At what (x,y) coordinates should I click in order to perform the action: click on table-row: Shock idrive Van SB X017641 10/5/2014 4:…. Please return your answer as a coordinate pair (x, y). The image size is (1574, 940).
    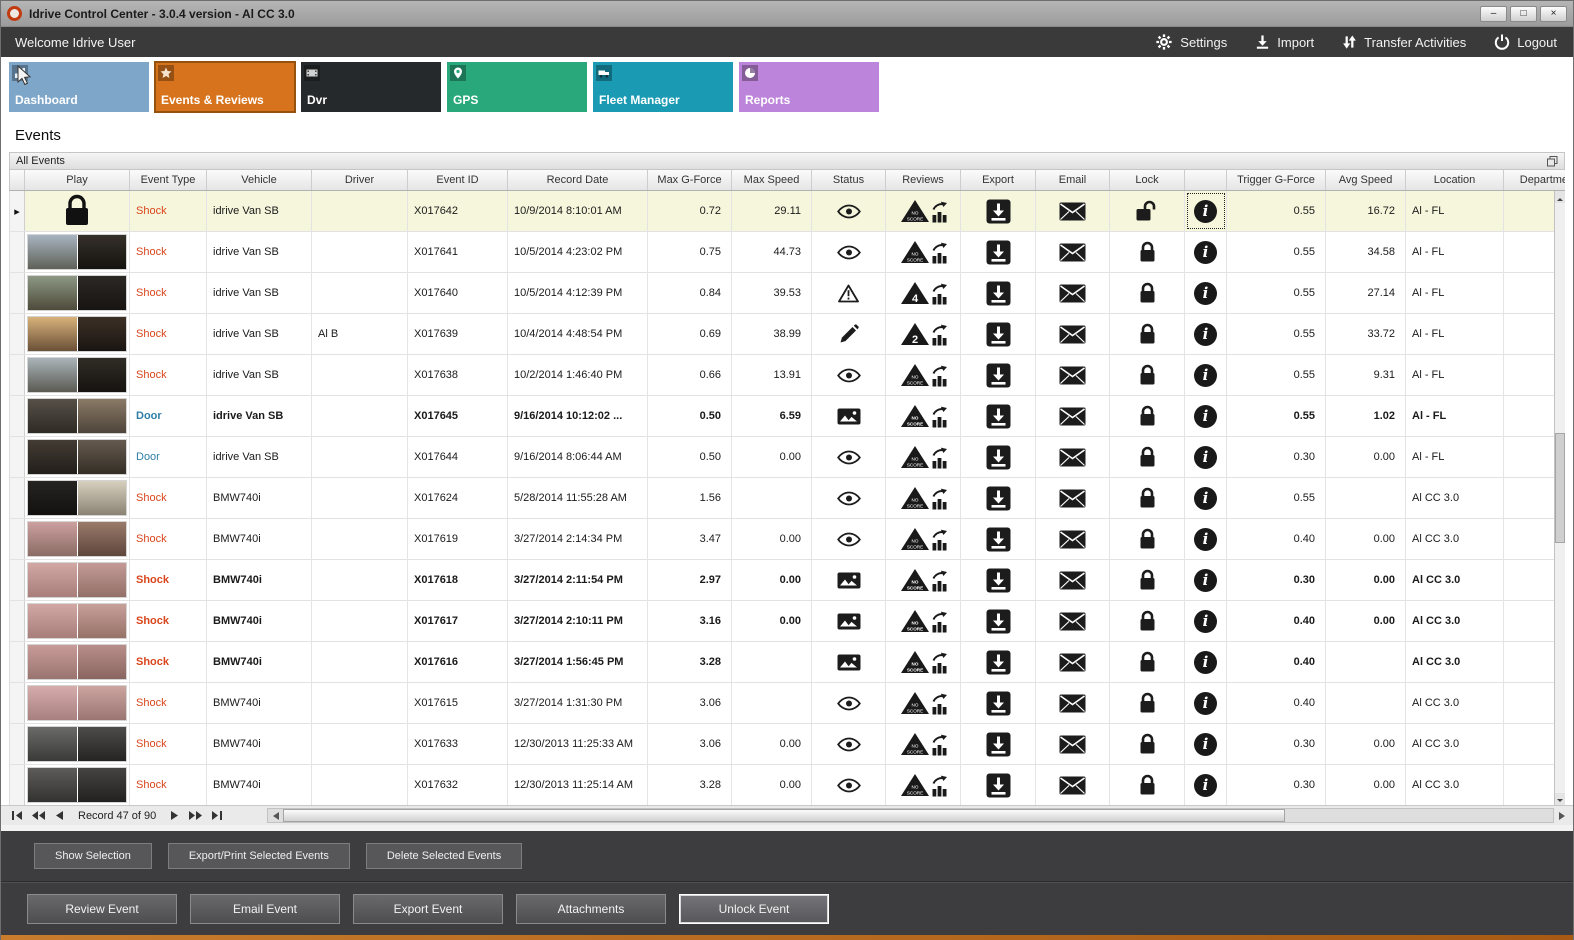
    Looking at the image, I should click on (787, 252).